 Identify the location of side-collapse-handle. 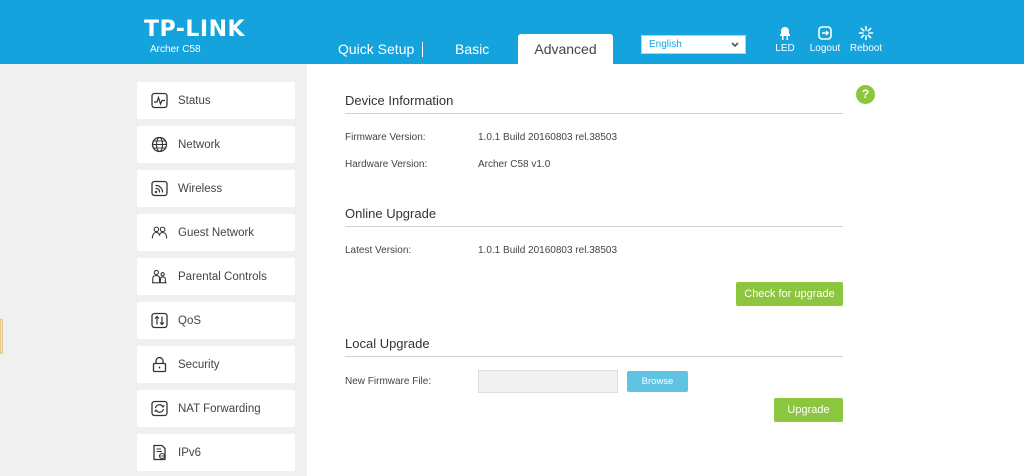
(1, 336).